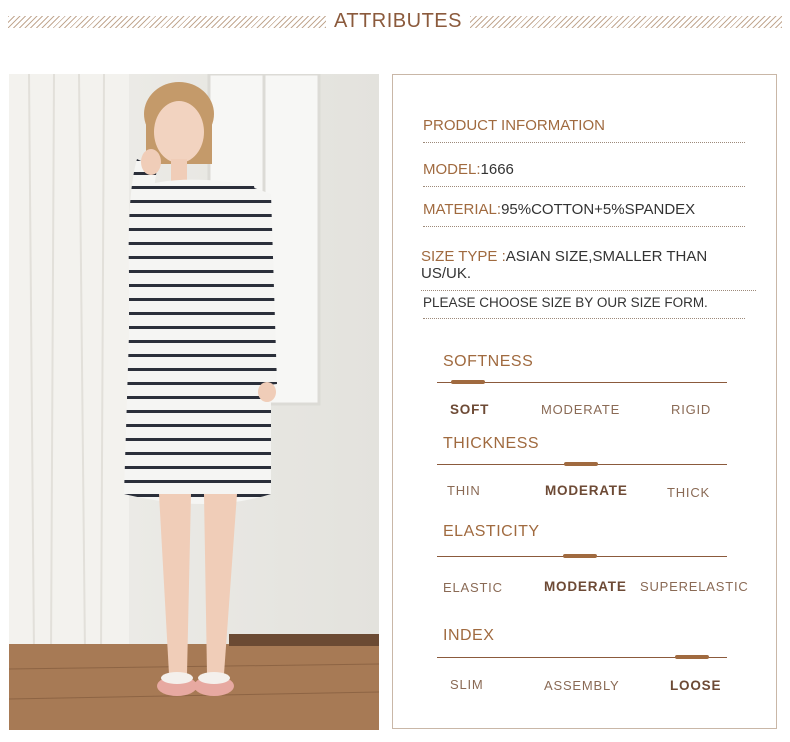 This screenshot has height=742, width=790. What do you see at coordinates (463, 256) in the screenshot?
I see `size-type-label: SIZE TYPE :` at bounding box center [463, 256].